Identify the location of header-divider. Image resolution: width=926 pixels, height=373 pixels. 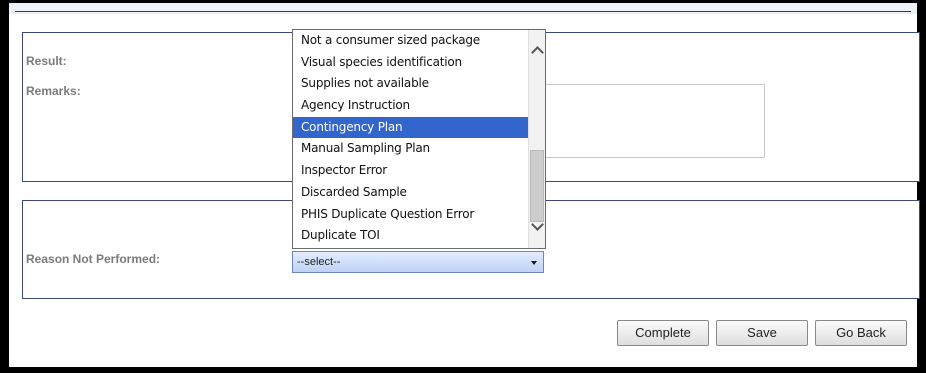
(463, 7).